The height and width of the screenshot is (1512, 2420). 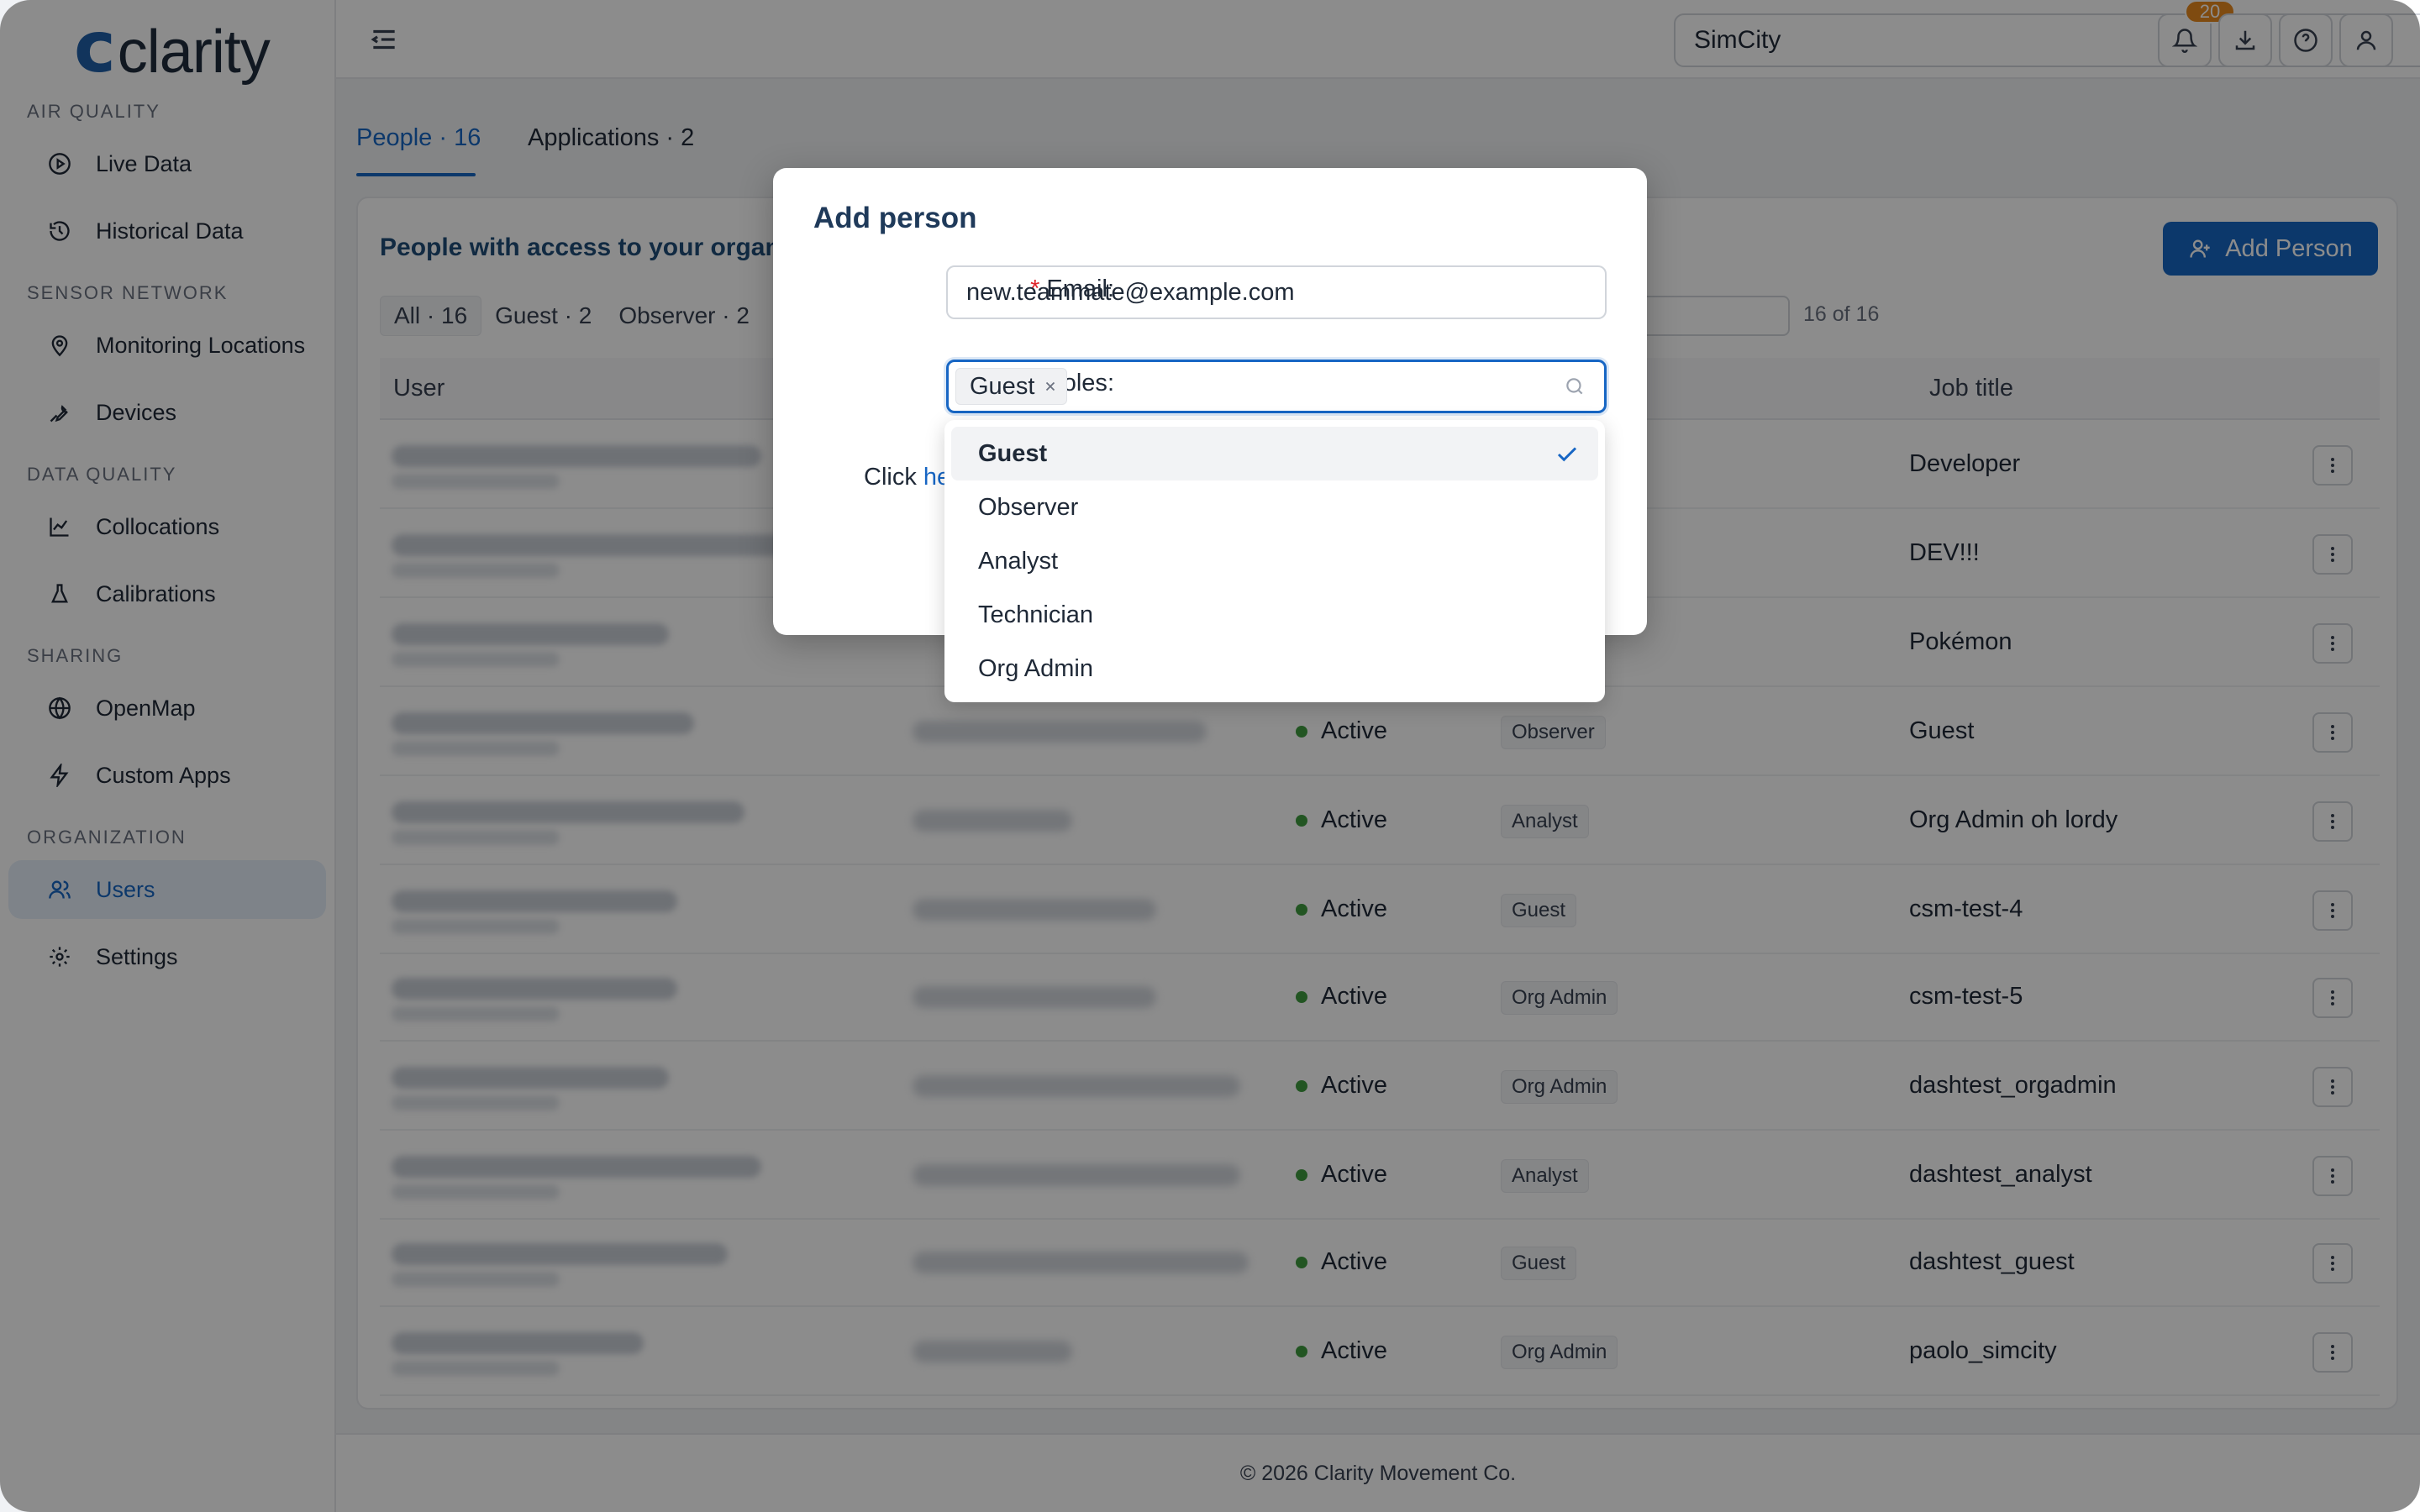 I want to click on search-icon, so click(x=1574, y=386).